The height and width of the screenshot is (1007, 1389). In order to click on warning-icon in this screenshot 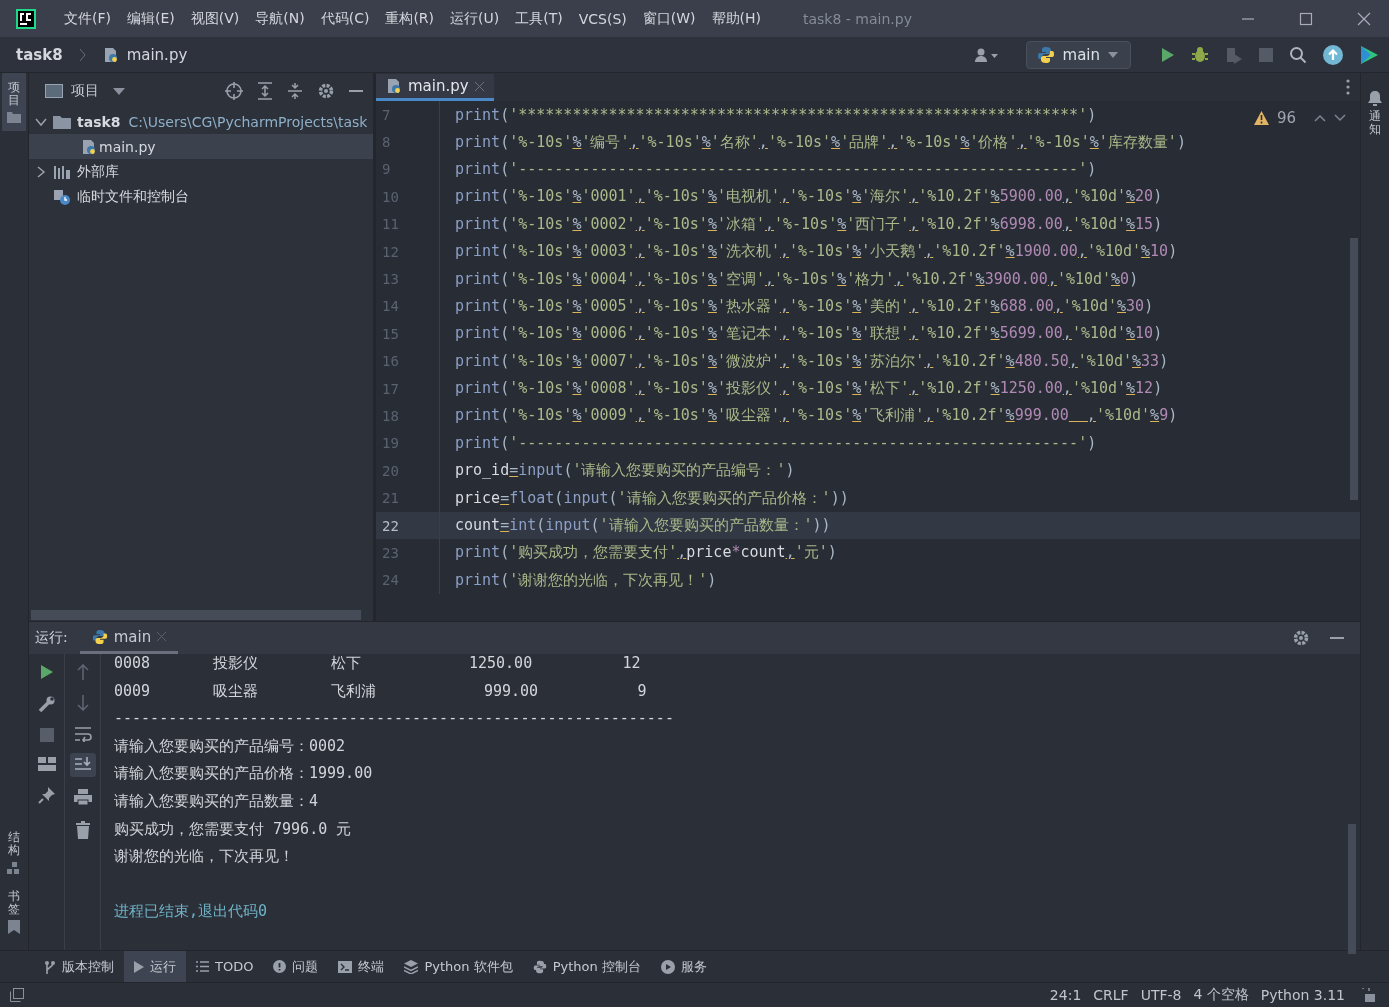, I will do `click(1261, 118)`.